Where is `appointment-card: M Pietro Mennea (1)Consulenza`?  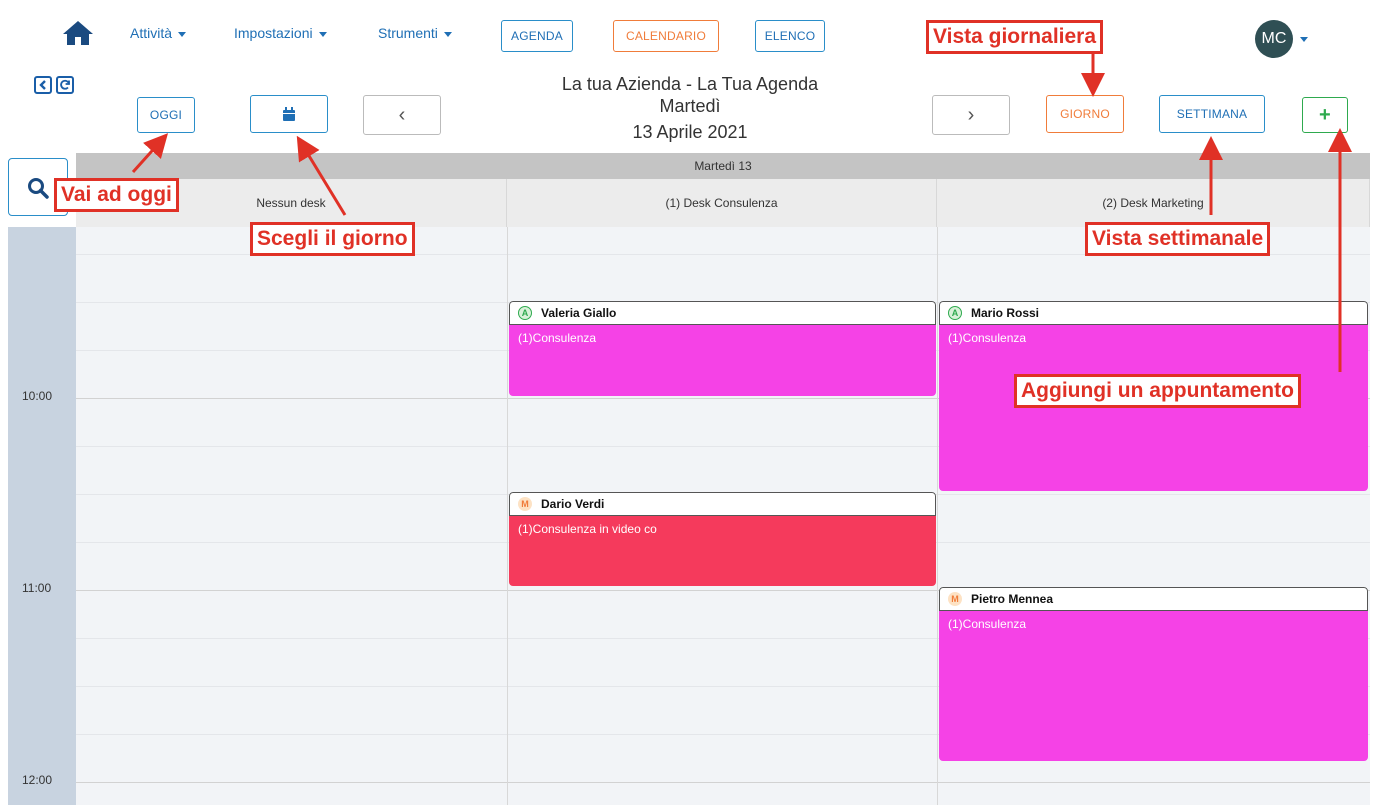 appointment-card: M Pietro Mennea (1)Consulenza is located at coordinates (1153, 674).